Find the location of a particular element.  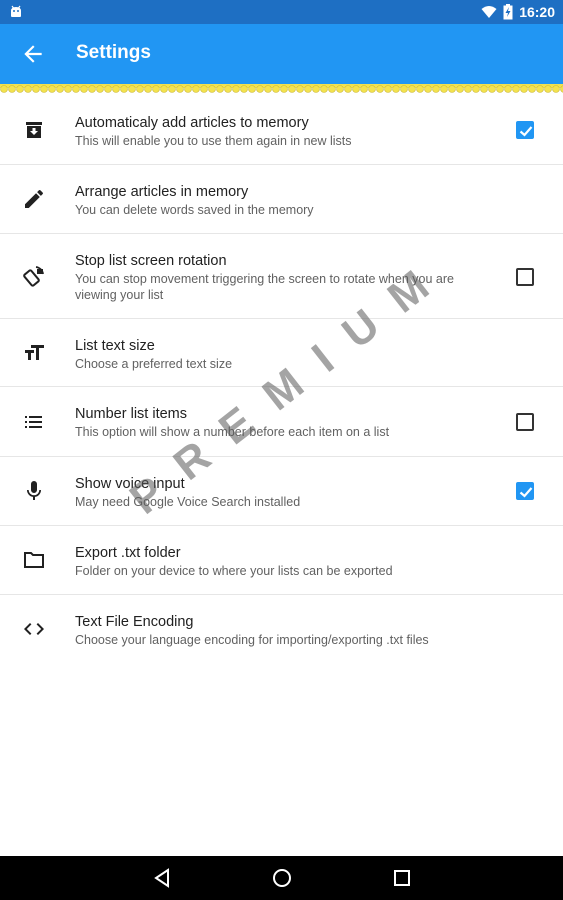

number-items-checkbox is located at coordinates (525, 422).